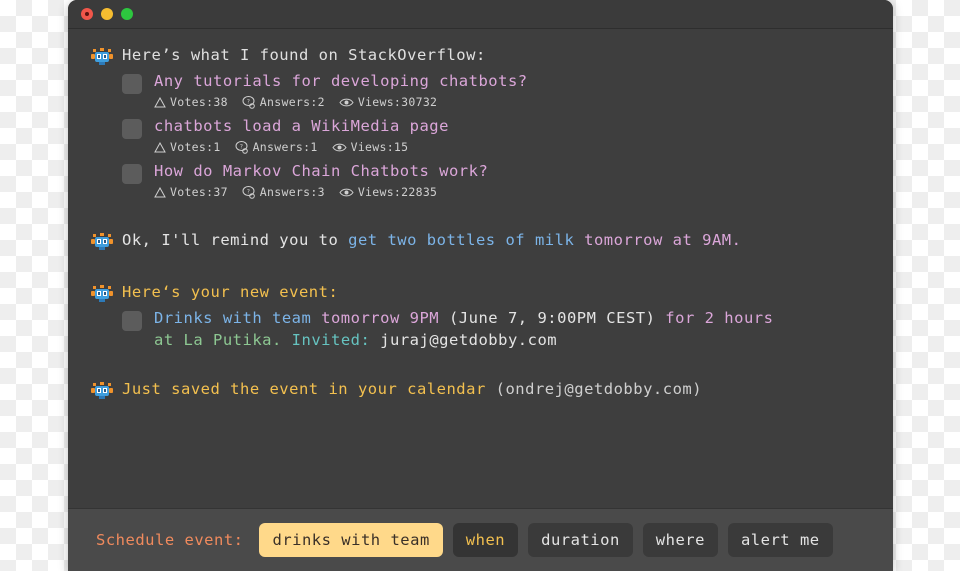  Describe the element at coordinates (375, 318) in the screenshot. I see `event-when: tomorrow 9PM` at that location.